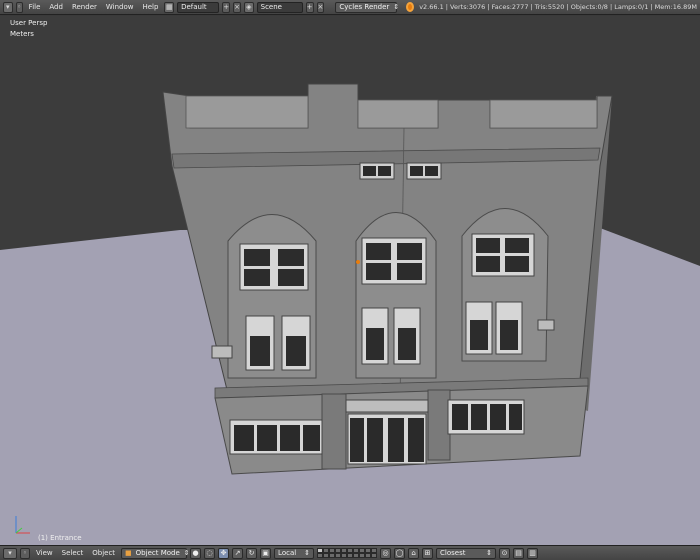  I want to click on object-origin-dot, so click(358, 262).